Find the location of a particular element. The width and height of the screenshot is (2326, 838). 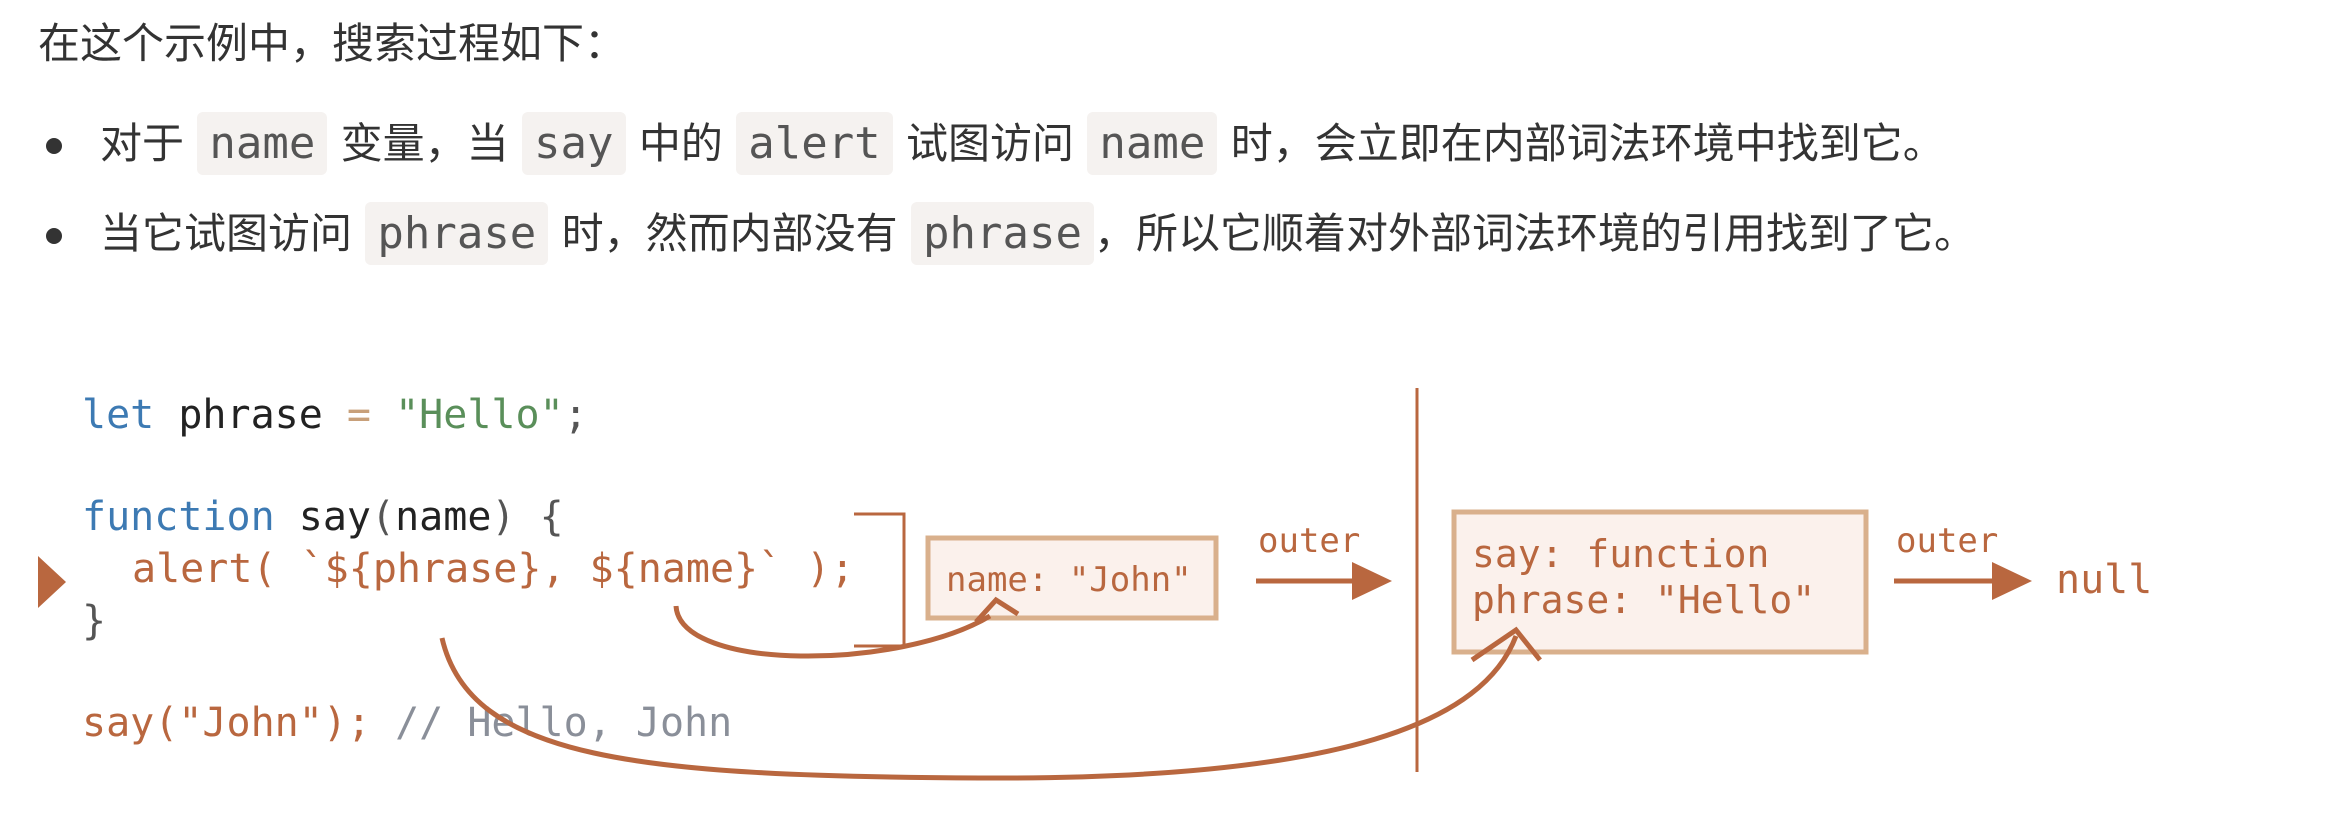

outer-arrow-1-head-icon is located at coordinates (1372, 581).